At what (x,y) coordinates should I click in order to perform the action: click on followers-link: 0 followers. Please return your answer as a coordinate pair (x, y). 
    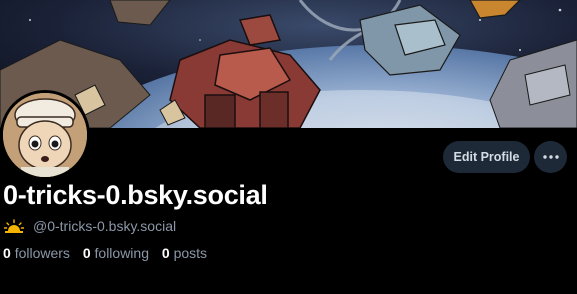
    Looking at the image, I should click on (36, 253).